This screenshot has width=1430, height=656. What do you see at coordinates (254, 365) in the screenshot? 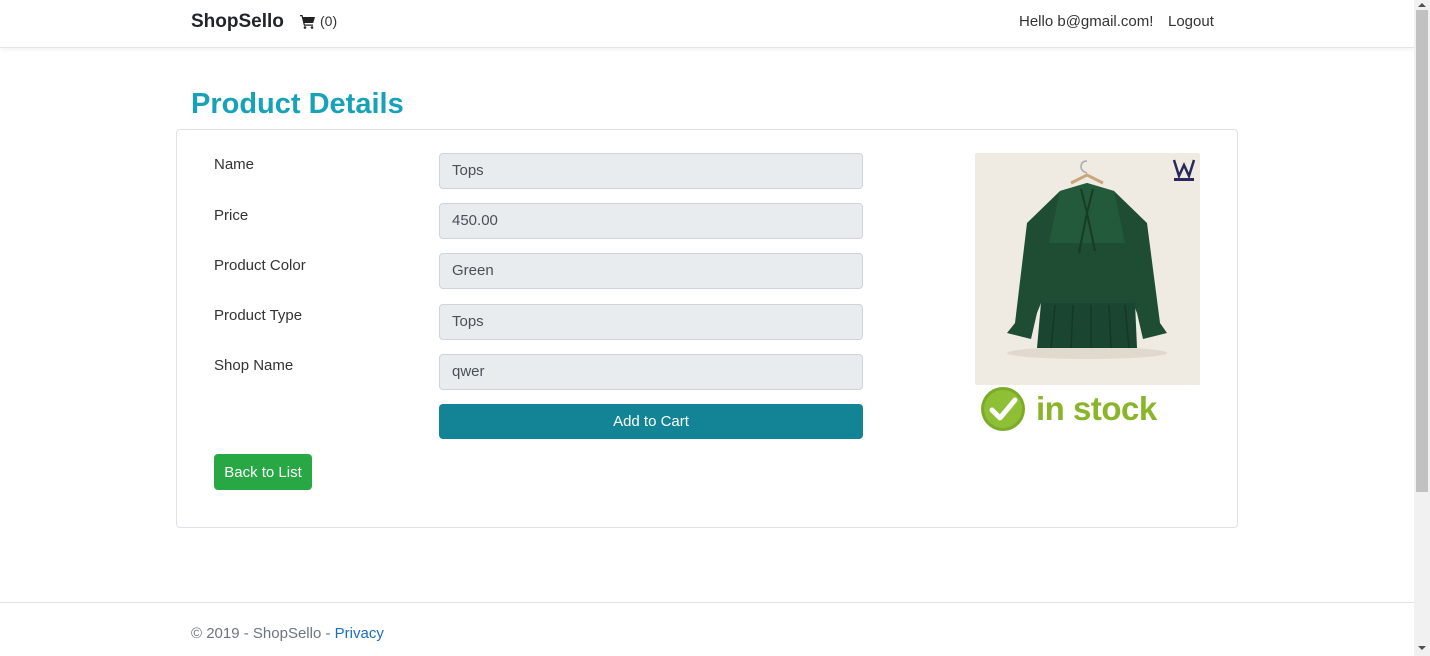
I see `shop-name-label: Shop Name` at bounding box center [254, 365].